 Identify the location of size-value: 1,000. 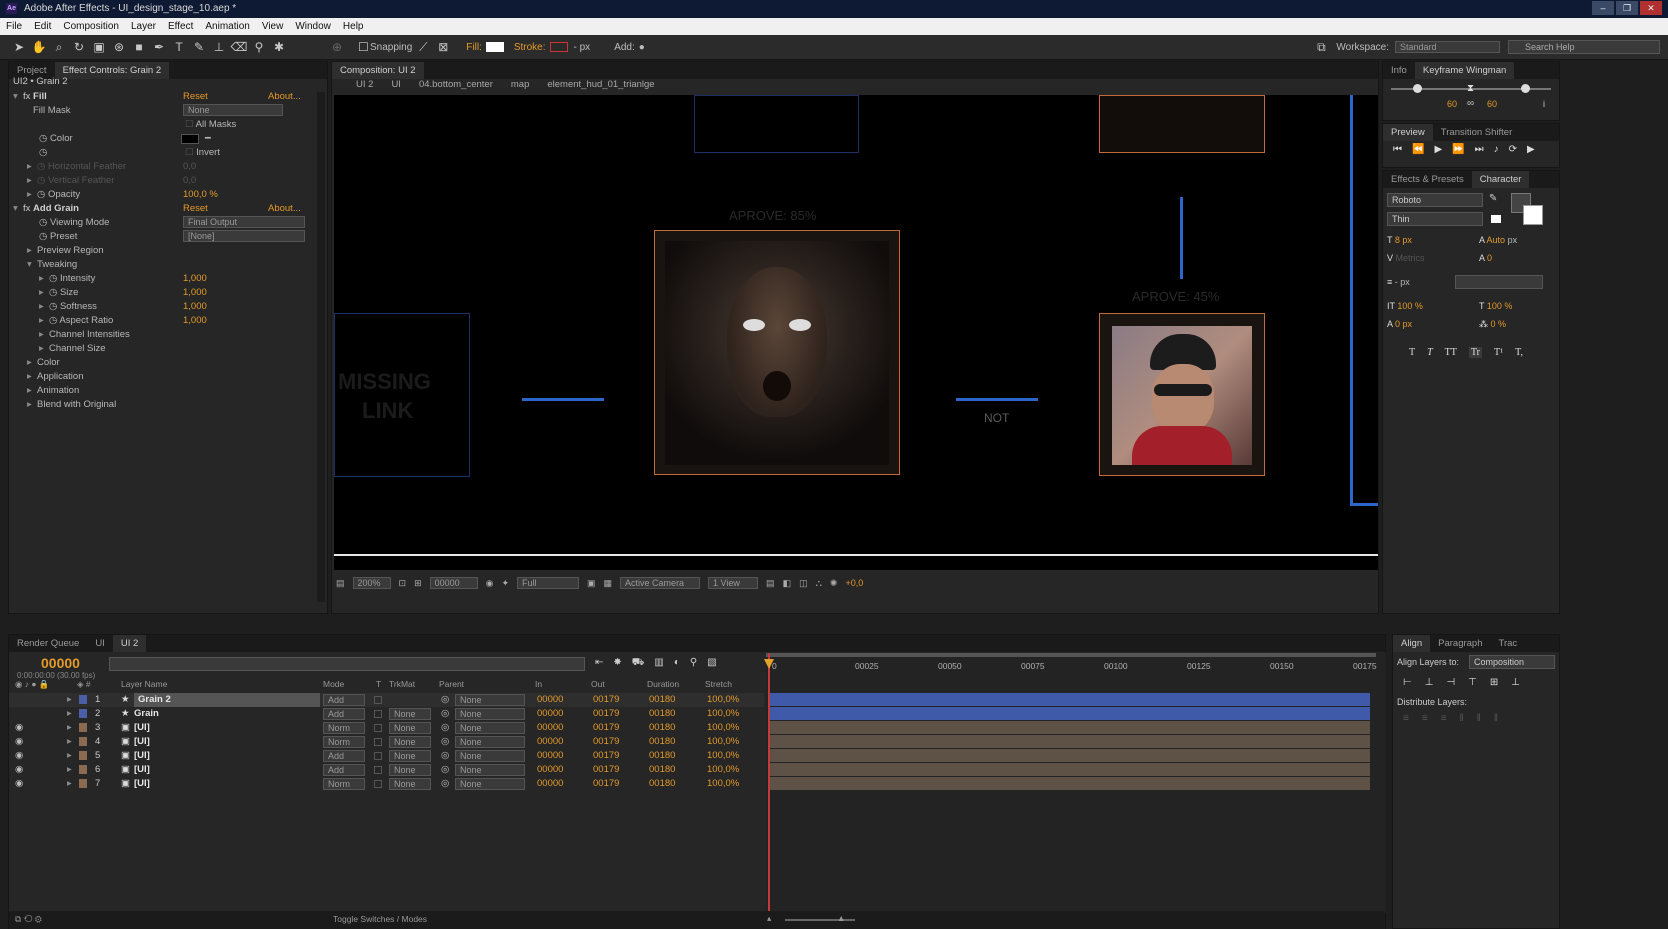
(195, 293).